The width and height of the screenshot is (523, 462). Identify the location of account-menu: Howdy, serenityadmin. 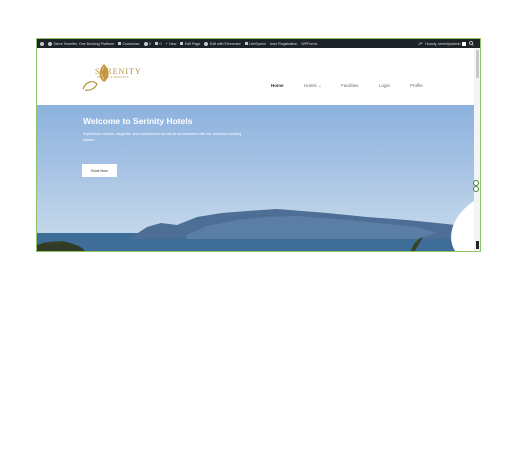
(445, 43).